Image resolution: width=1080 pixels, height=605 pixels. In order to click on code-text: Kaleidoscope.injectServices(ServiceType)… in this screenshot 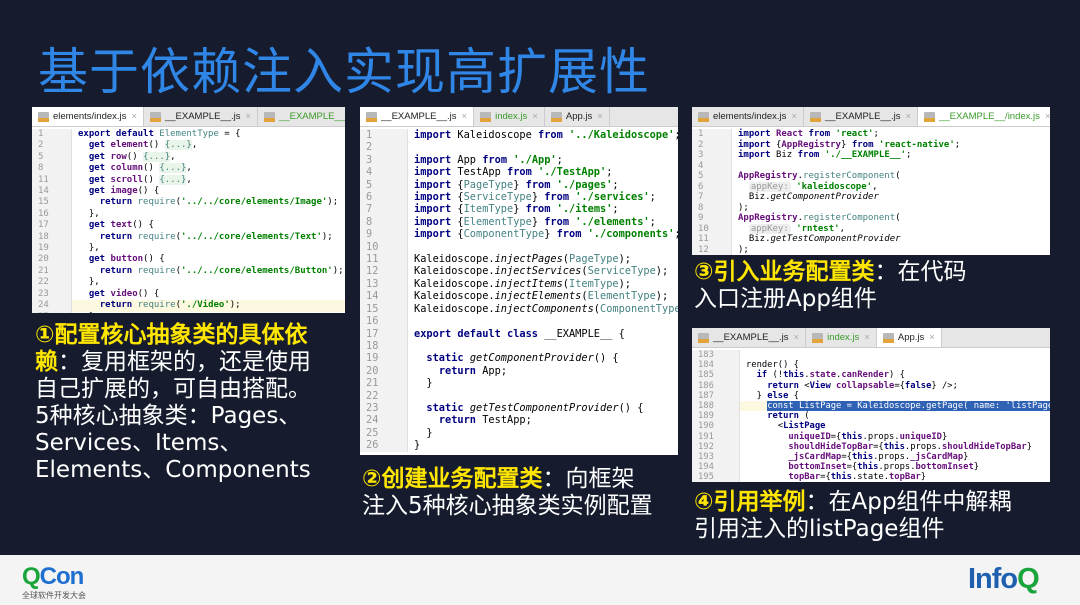, I will do `click(538, 271)`.